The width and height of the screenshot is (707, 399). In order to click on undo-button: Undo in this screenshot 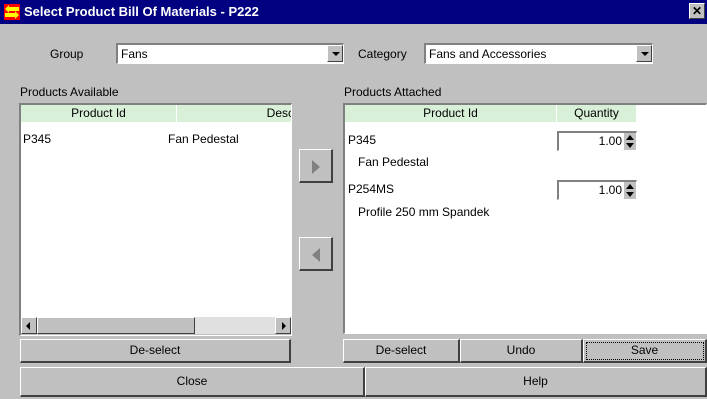, I will do `click(521, 351)`.